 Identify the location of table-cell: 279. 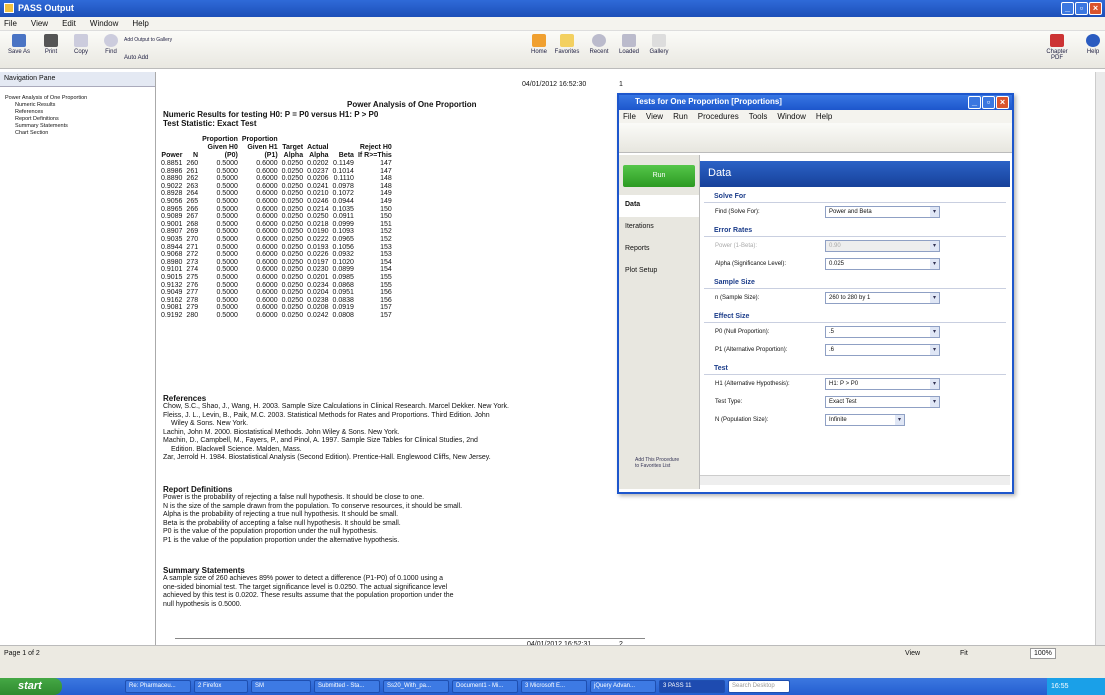
(192, 308).